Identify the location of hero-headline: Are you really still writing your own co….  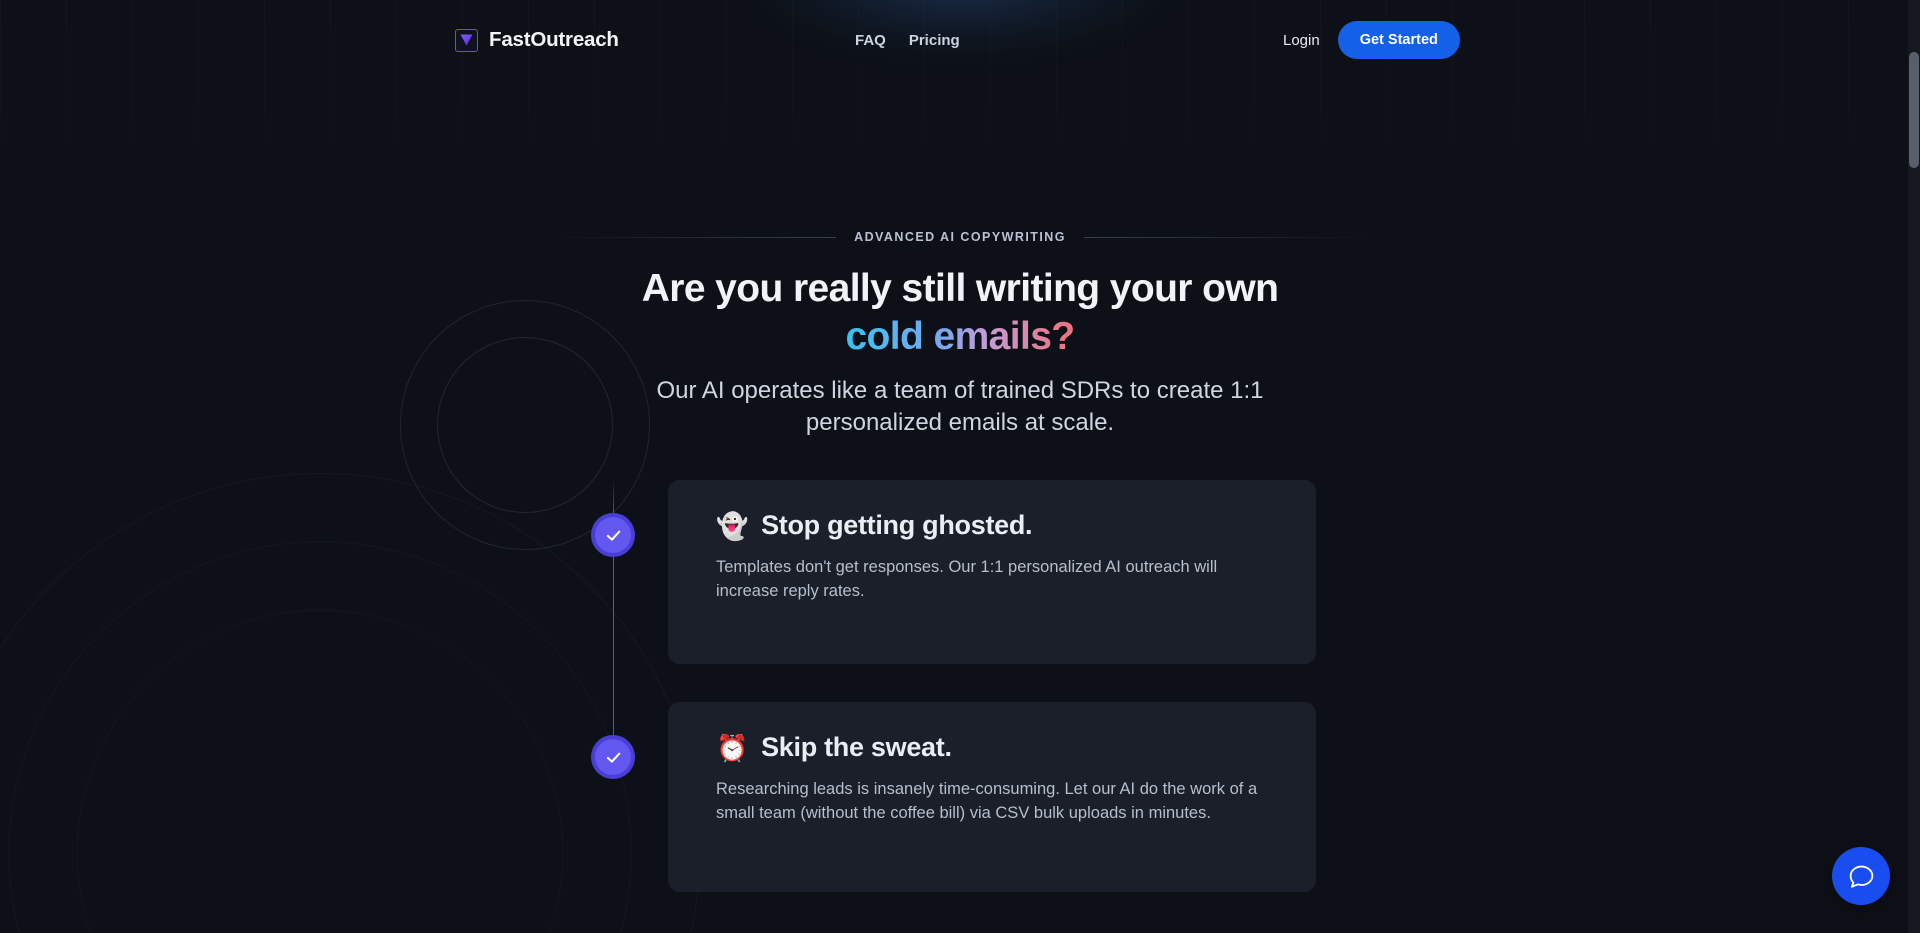
(960, 312).